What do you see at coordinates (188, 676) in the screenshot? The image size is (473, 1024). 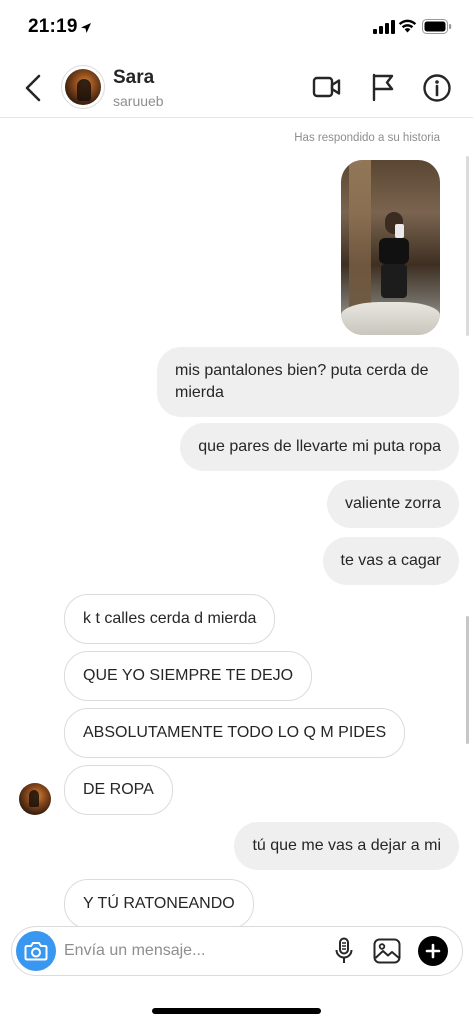 I see `message-bubble-incoming: QUE YO SIEMPRE TE DEJO` at bounding box center [188, 676].